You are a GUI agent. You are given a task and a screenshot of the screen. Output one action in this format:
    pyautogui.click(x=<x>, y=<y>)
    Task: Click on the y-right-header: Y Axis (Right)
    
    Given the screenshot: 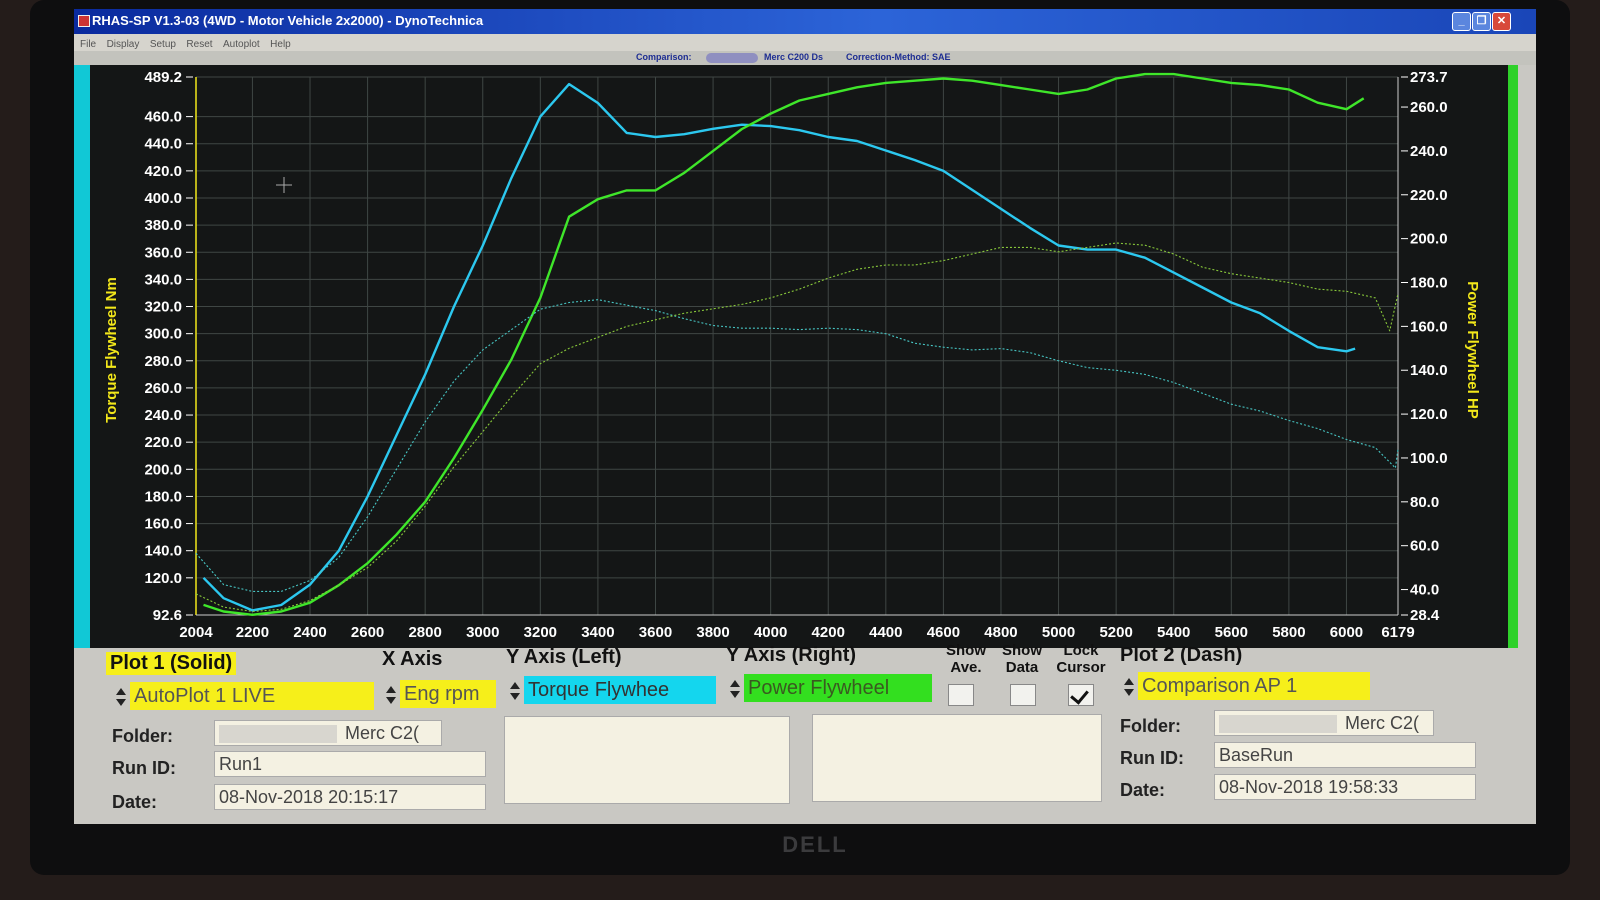 What is the action you would take?
    pyautogui.click(x=791, y=655)
    